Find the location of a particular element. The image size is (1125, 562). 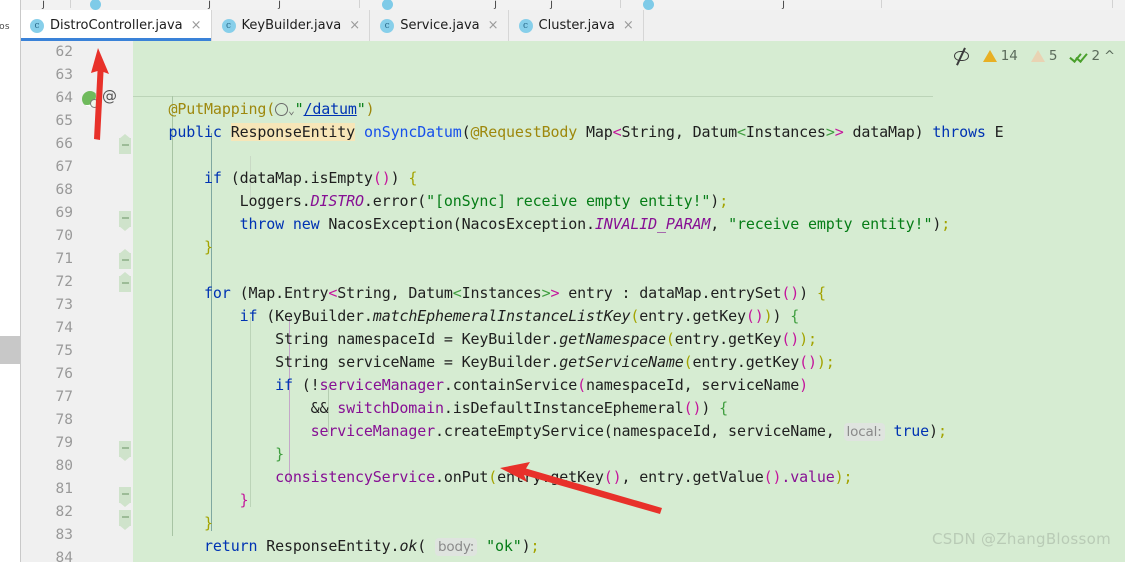

code-line-83: } is located at coordinates (155, 560).